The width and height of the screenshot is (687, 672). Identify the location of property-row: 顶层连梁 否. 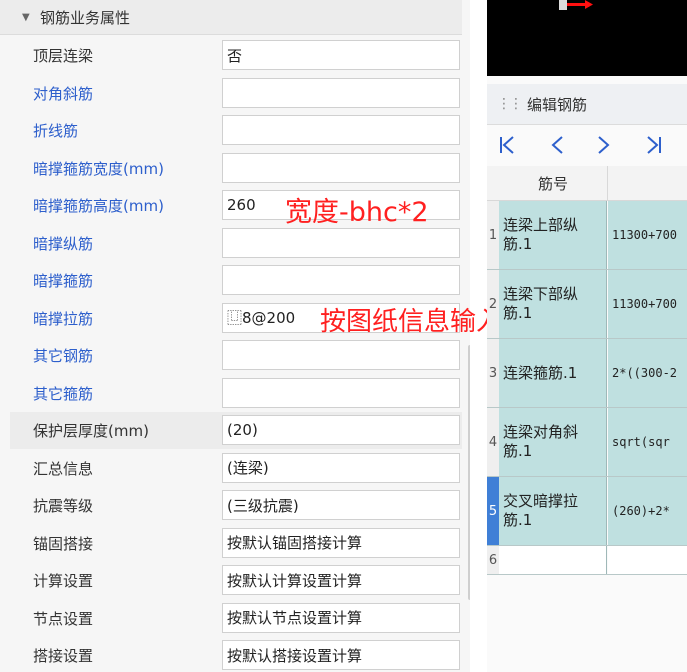
(236, 55).